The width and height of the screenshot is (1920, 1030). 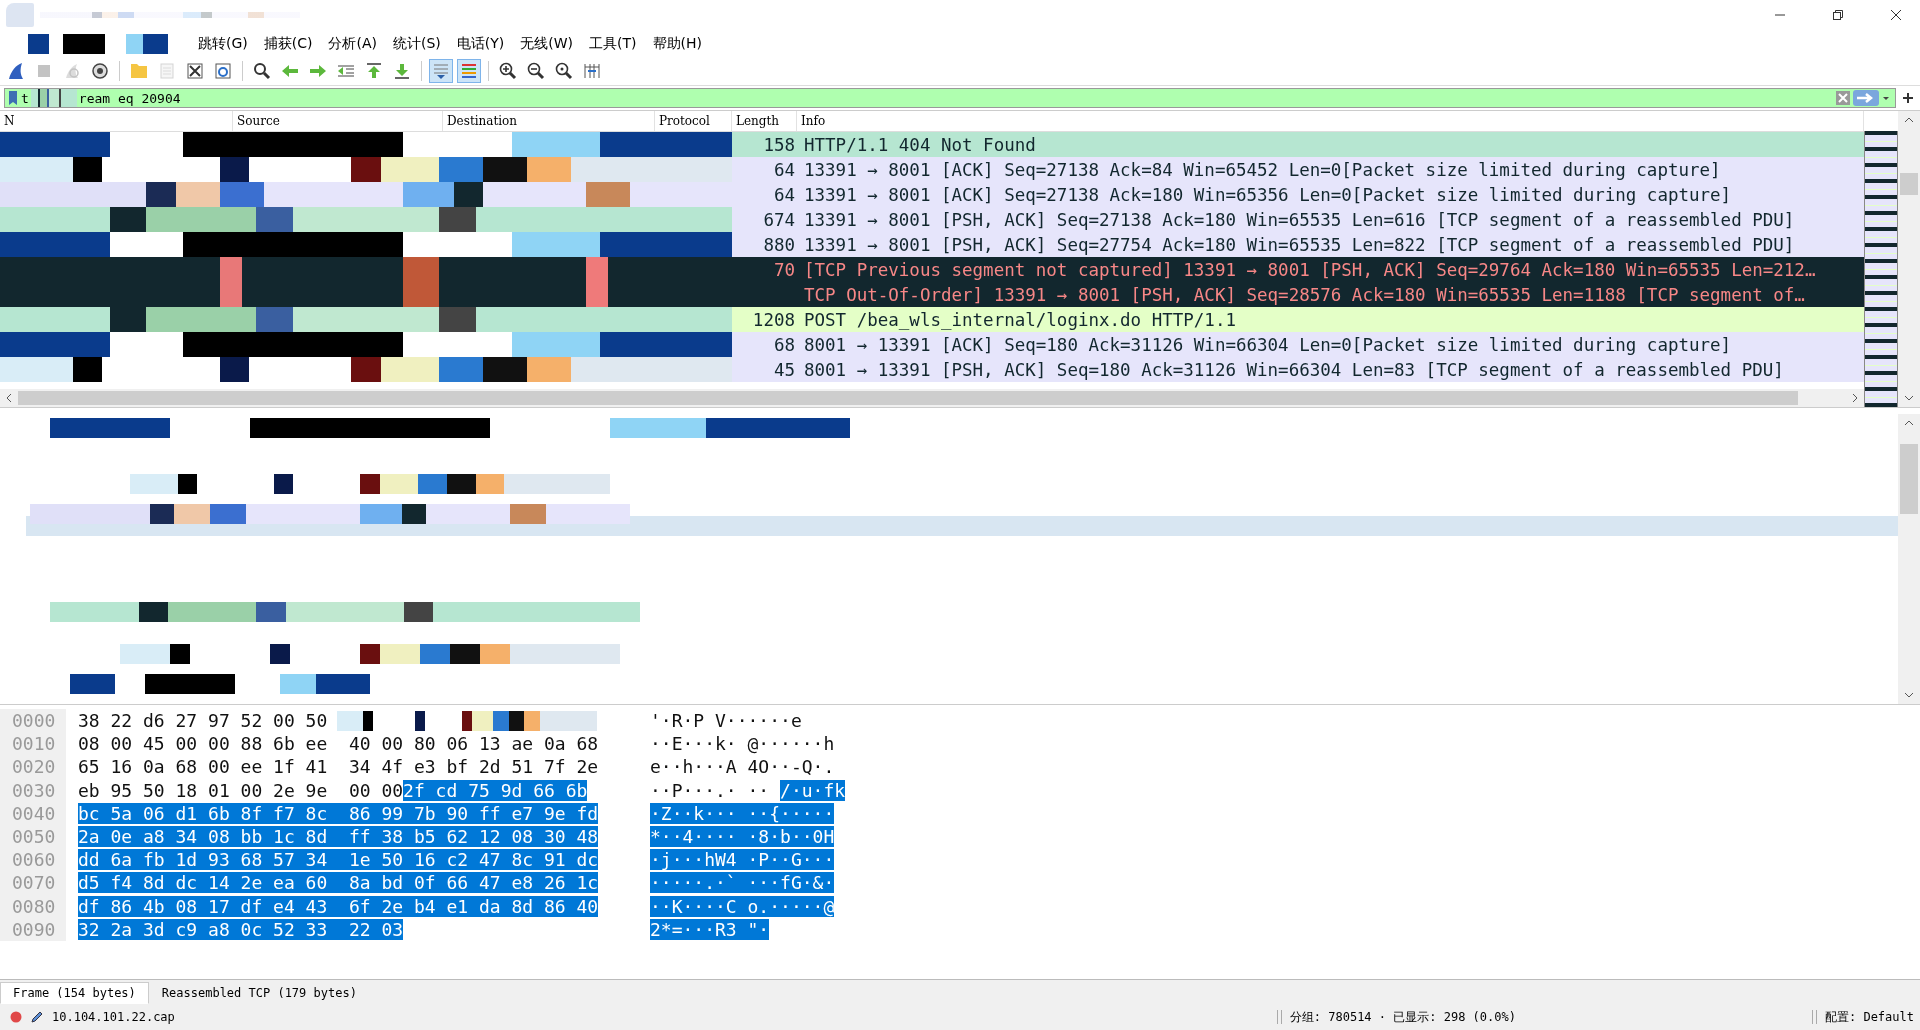 I want to click on packet-row: 158 HTTP/1.1 404 Not Found, so click(x=932, y=144).